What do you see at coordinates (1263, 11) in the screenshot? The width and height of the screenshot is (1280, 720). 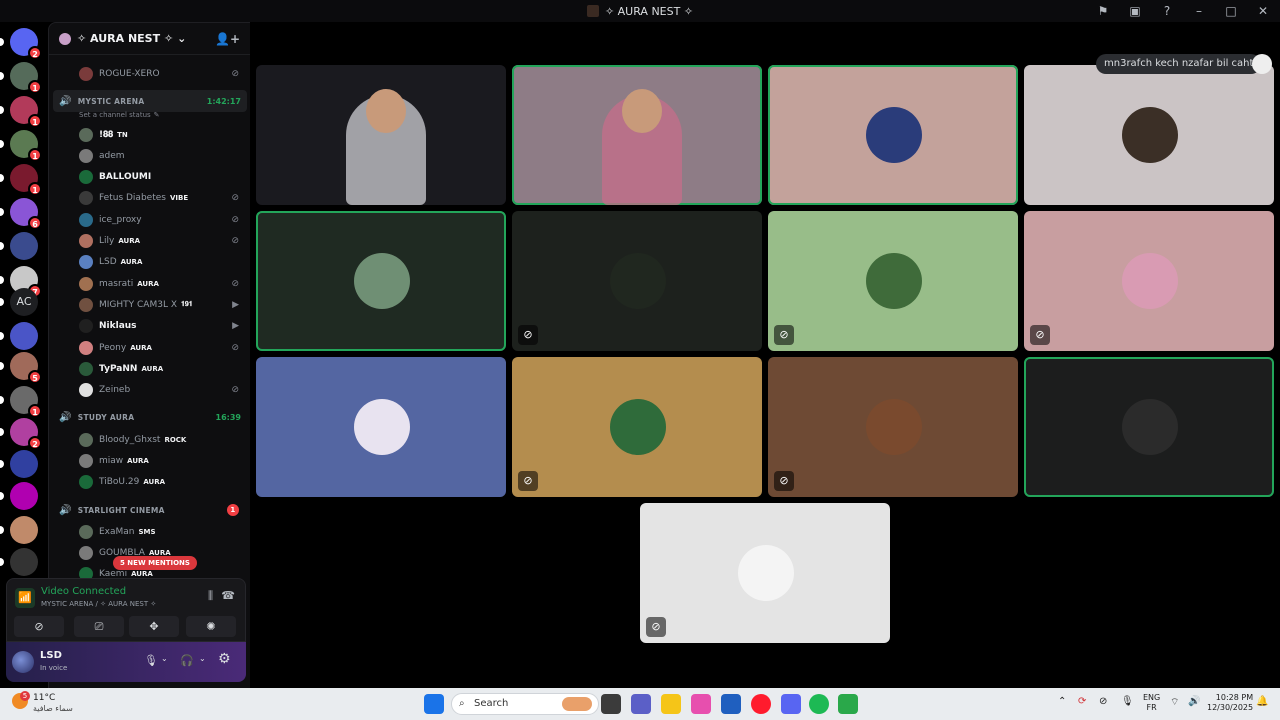 I see `close-button: ✕` at bounding box center [1263, 11].